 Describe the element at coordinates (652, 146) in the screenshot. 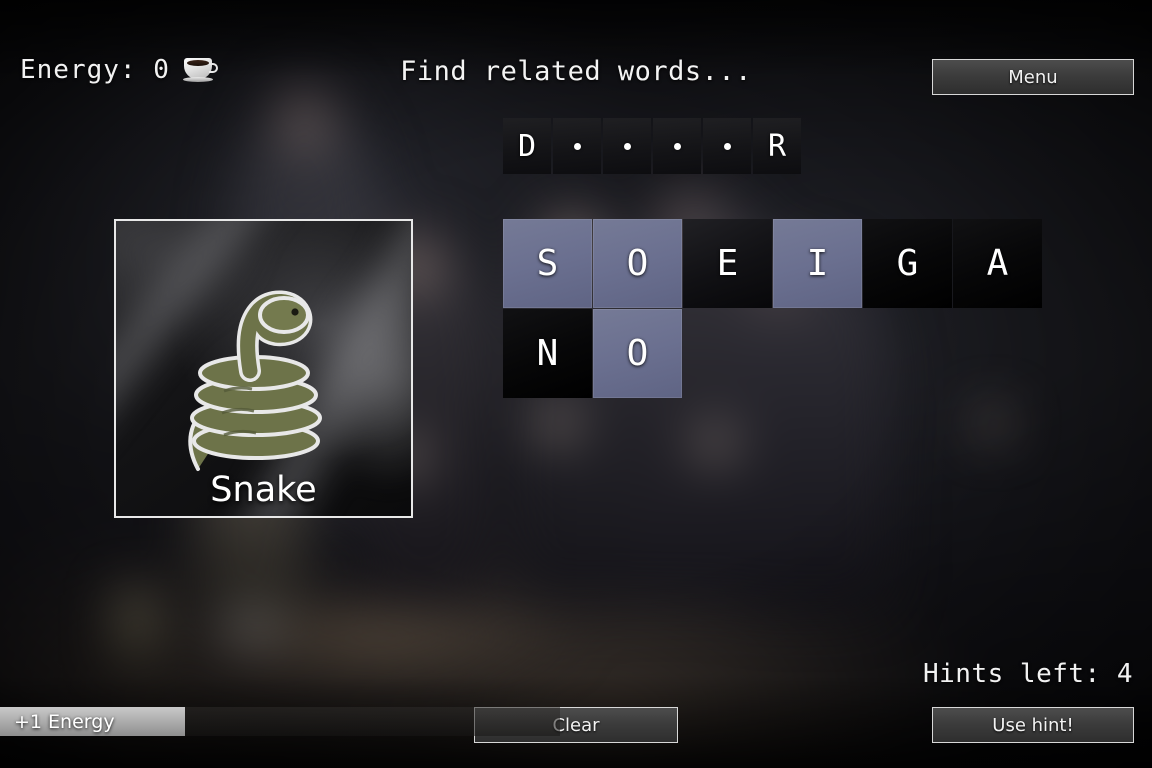

I see `word-slot-row: DR` at that location.